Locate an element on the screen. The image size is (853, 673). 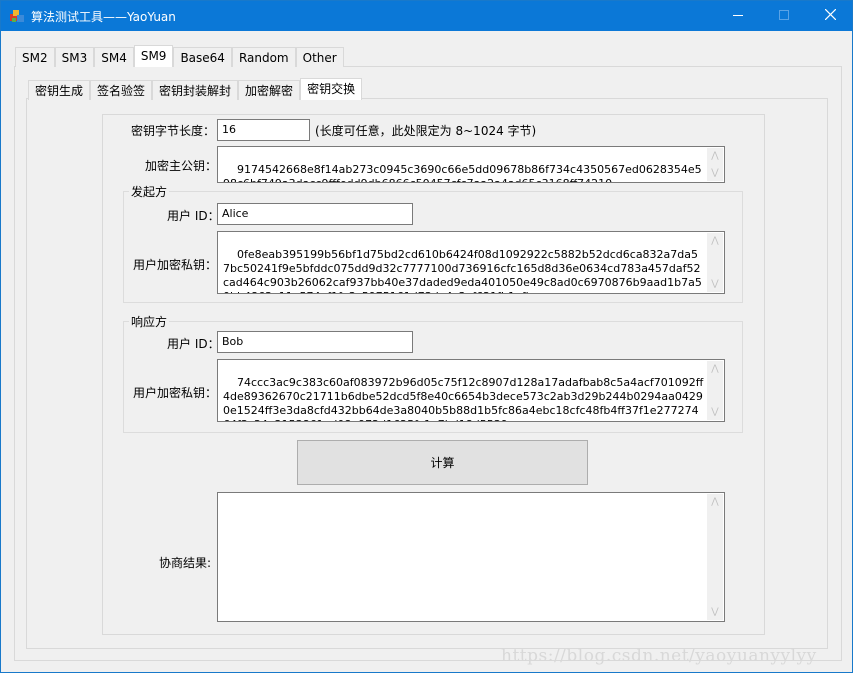
responder-legend: 响应方 is located at coordinates (149, 322).